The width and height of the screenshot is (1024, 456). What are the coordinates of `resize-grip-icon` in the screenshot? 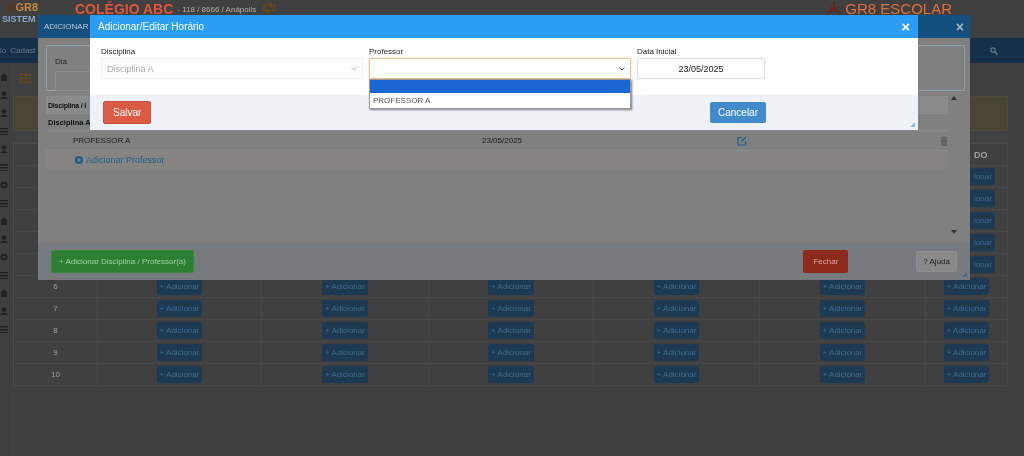 It's located at (912, 124).